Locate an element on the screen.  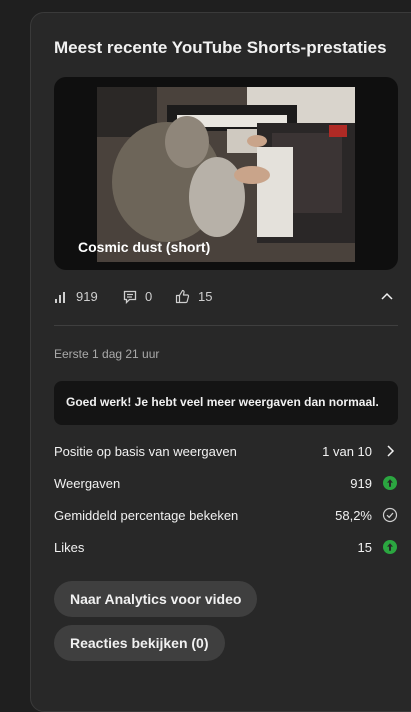
metric-row-likes: Likes 15 is located at coordinates (226, 550).